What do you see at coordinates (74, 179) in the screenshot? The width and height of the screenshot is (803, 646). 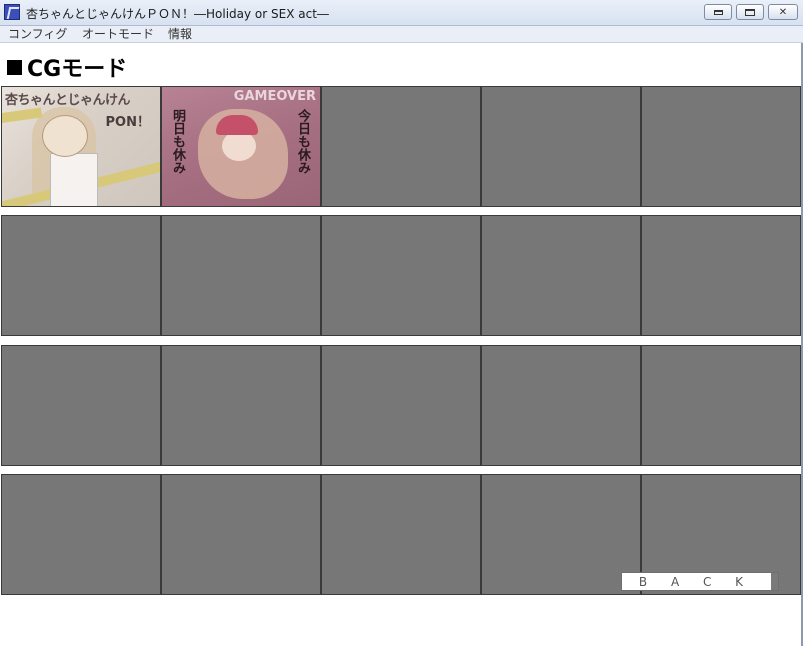 I see `character-shirt` at bounding box center [74, 179].